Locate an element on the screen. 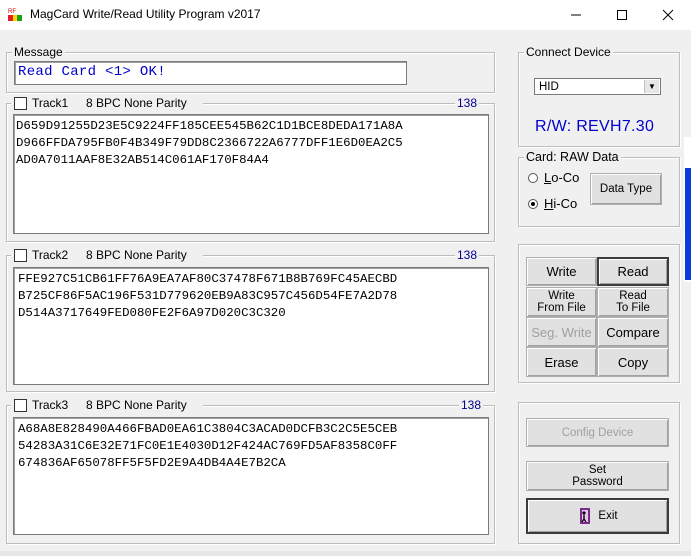 This screenshot has width=691, height=556. message-field: Read Card <1> OK! is located at coordinates (210, 73).